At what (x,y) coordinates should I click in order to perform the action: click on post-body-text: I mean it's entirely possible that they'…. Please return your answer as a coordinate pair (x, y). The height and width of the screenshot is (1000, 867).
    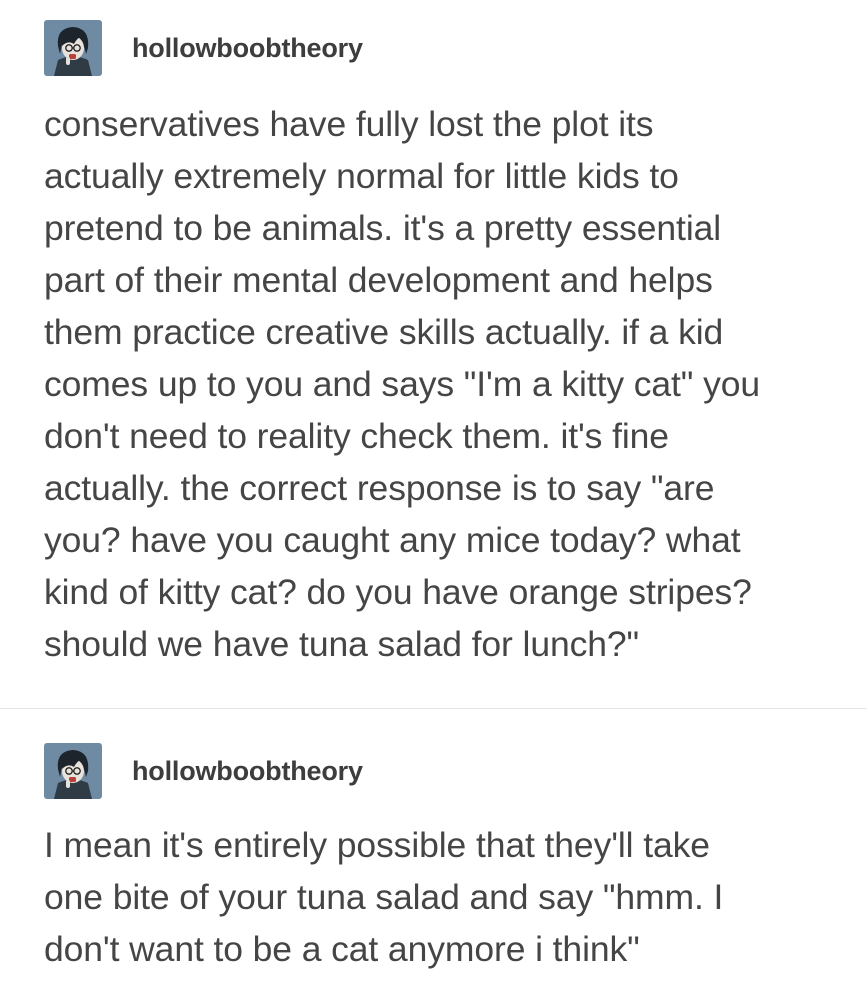
    Looking at the image, I should click on (384, 897).